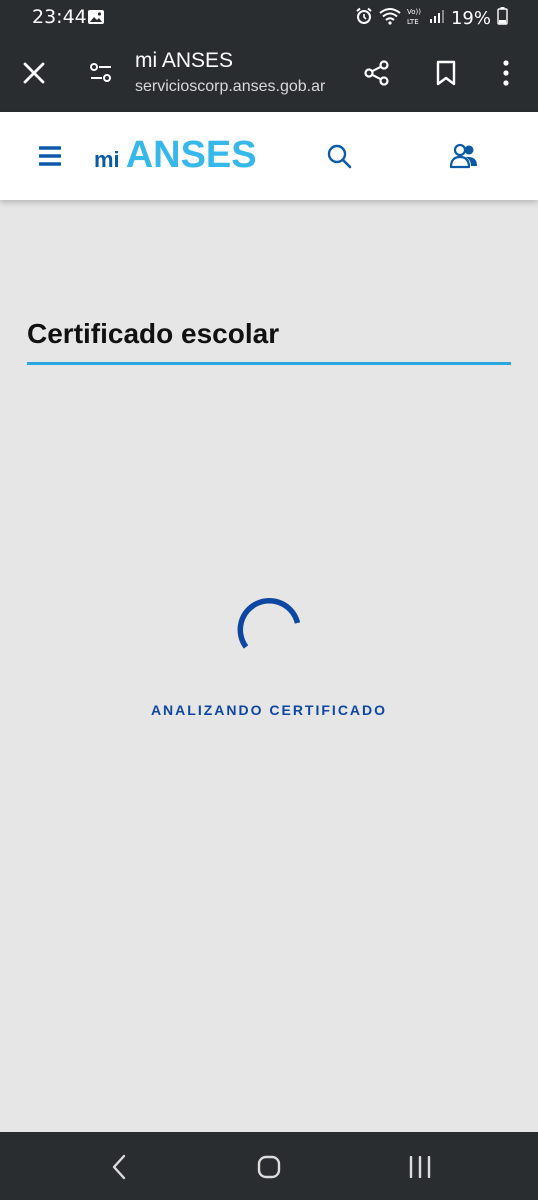 This screenshot has width=538, height=1200. Describe the element at coordinates (269, 74) in the screenshot. I see `browser-toolbar: mi ANSES servicioscorp.anses.gob.ar` at that location.